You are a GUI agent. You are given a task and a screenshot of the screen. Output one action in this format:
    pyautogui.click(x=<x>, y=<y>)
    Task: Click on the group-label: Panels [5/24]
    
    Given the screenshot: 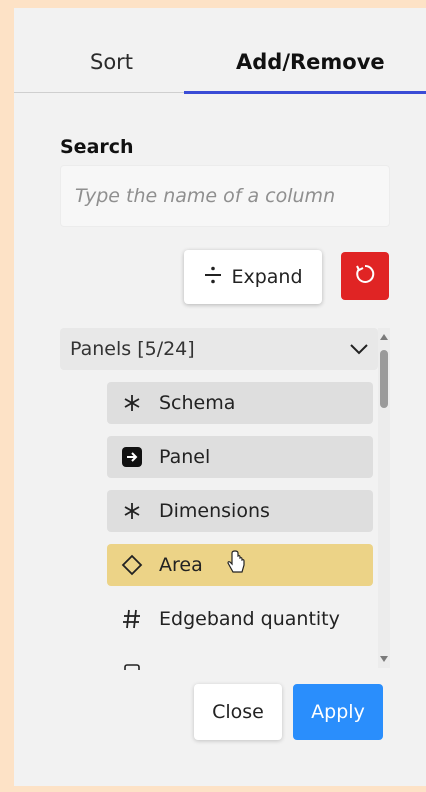 What is the action you would take?
    pyautogui.click(x=132, y=349)
    